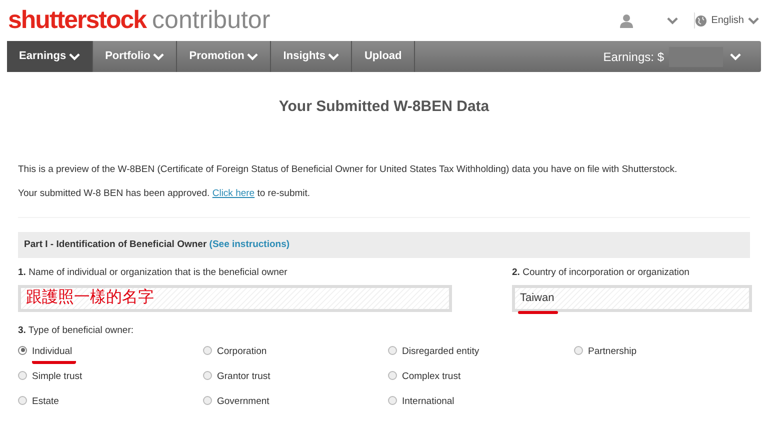  Describe the element at coordinates (243, 402) in the screenshot. I see `option-label: Government` at that location.